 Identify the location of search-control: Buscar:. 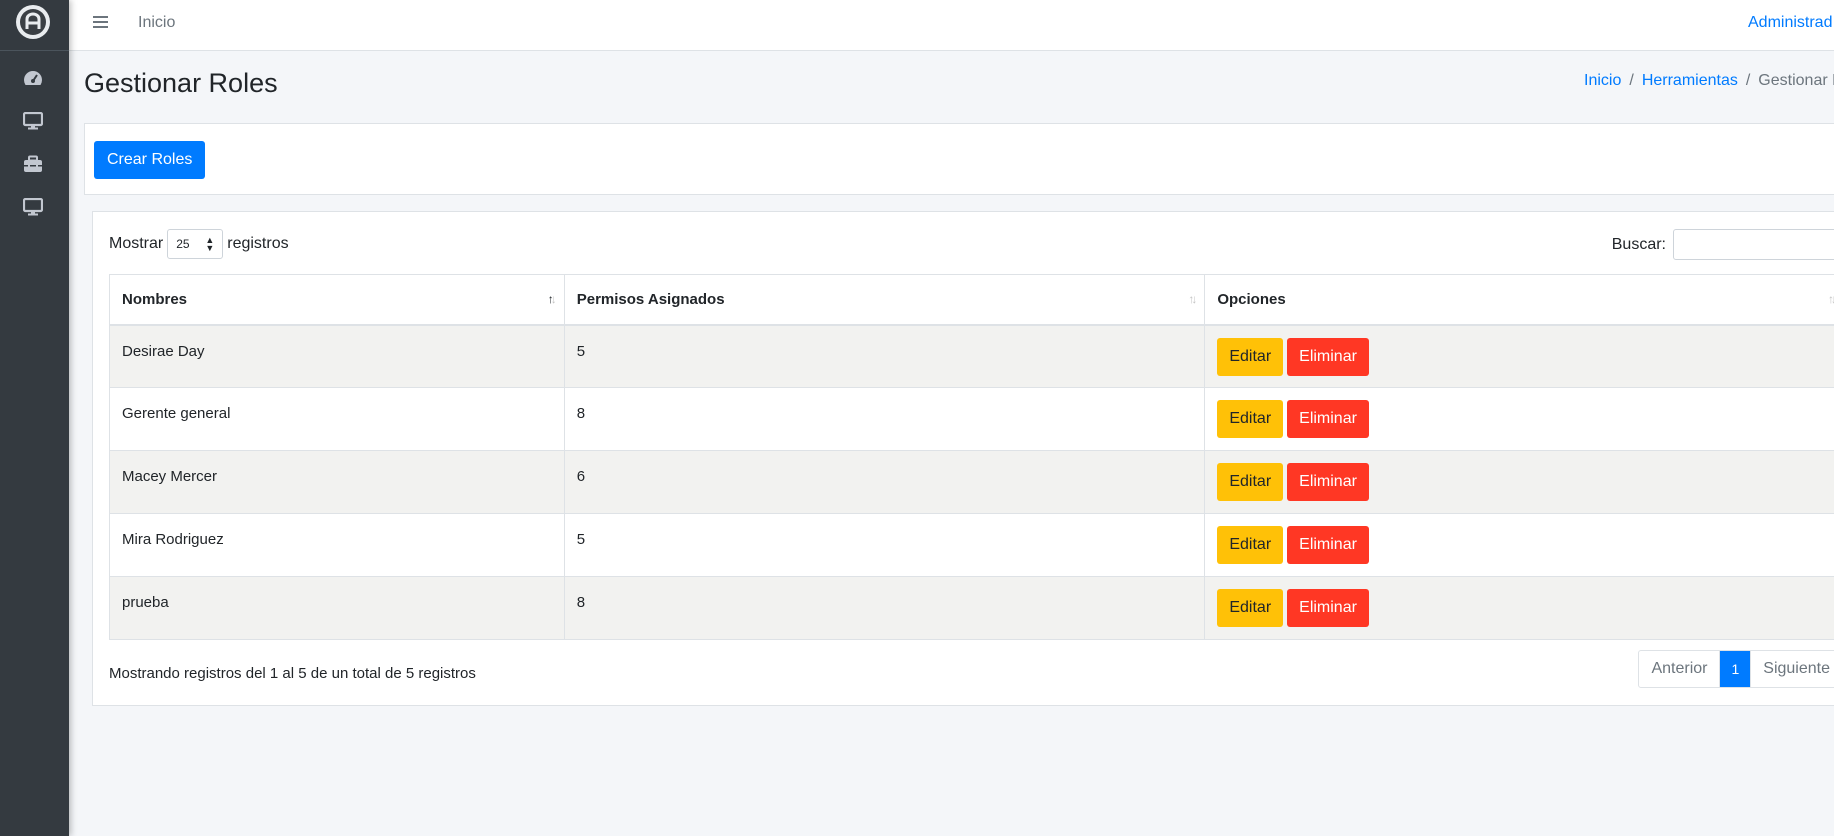
(1723, 244).